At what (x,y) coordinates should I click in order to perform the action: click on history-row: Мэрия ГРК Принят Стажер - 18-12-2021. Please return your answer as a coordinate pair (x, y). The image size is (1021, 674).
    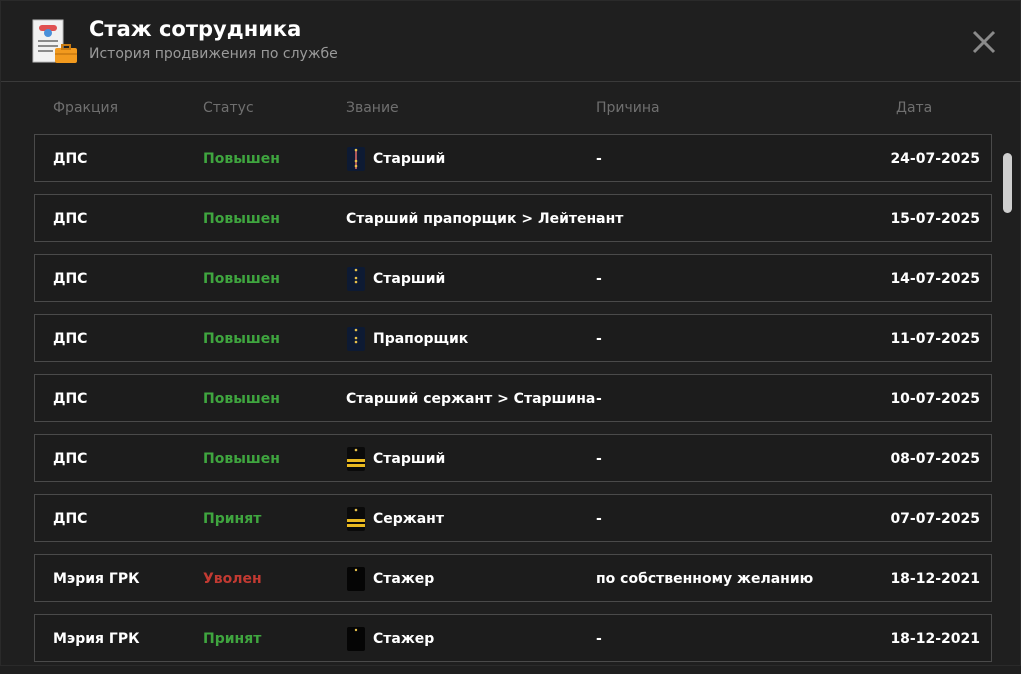
    Looking at the image, I should click on (513, 638).